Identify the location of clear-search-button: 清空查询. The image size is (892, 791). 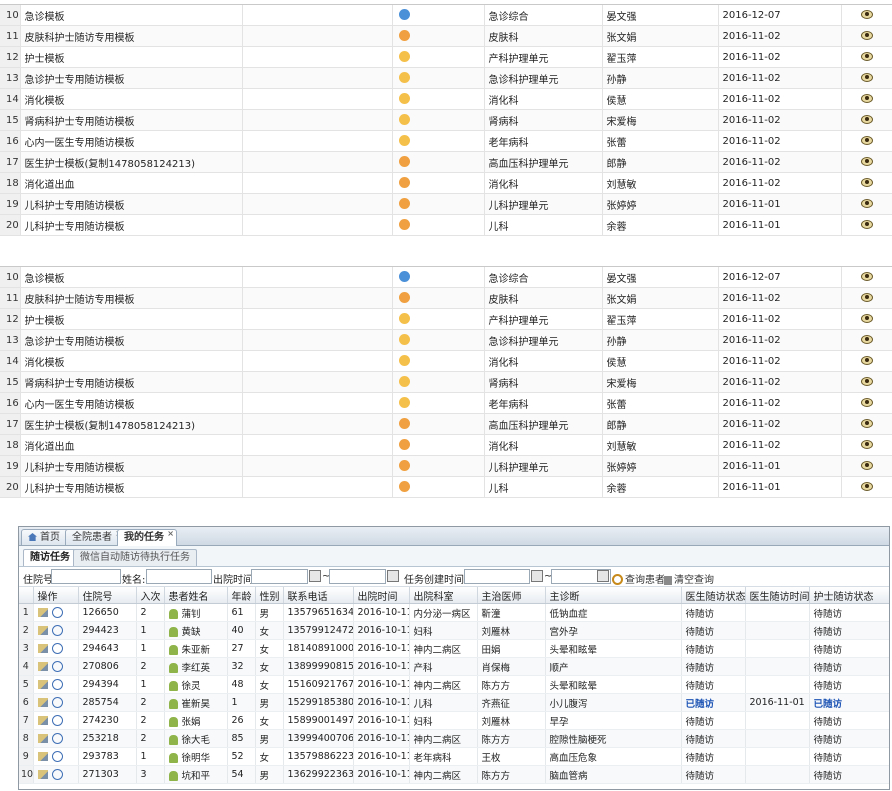
(689, 578).